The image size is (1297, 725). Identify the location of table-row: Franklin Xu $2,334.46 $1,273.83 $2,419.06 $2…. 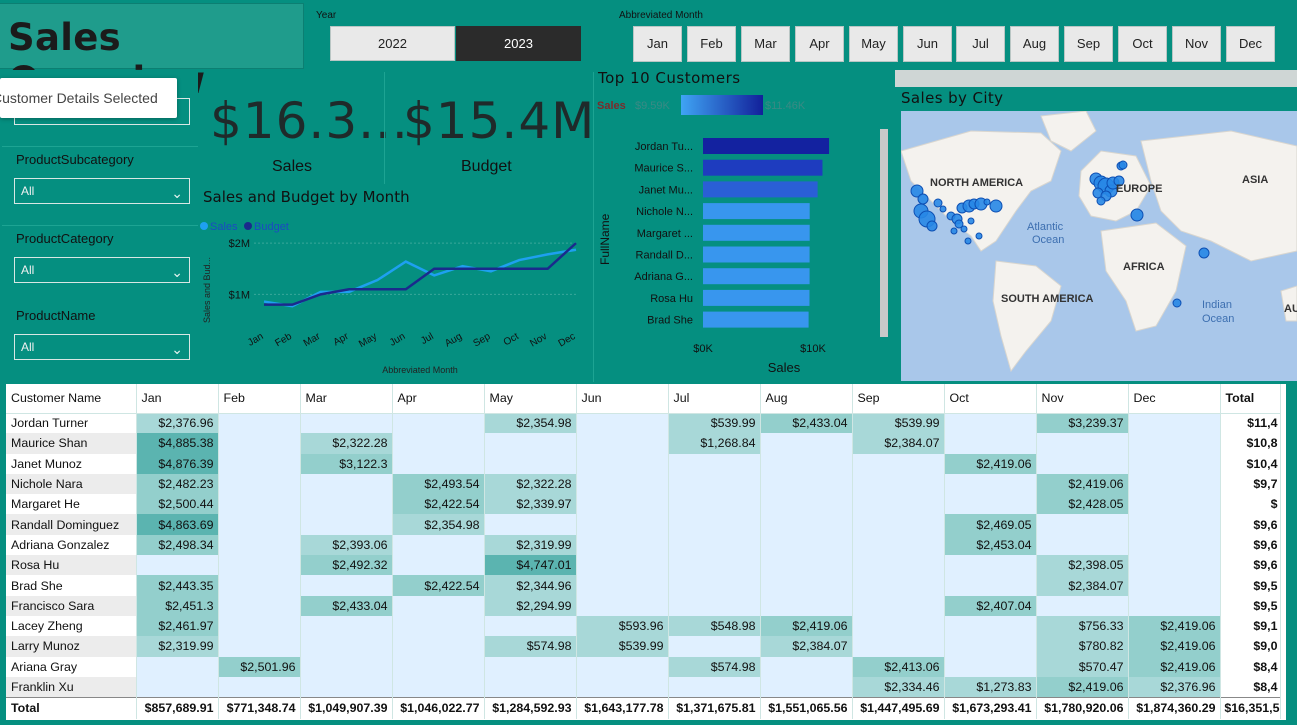
(643, 687).